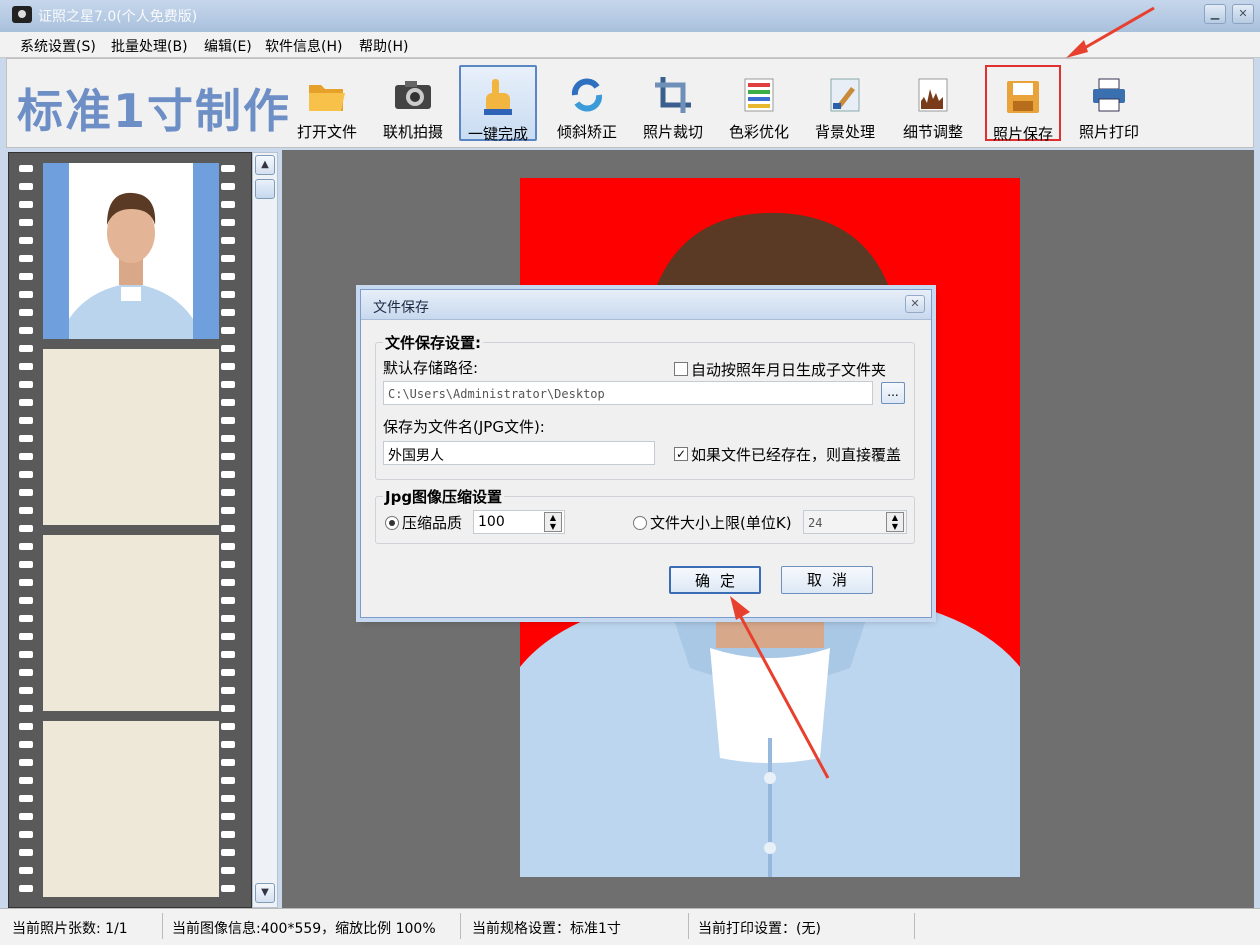 This screenshot has width=1260, height=945. I want to click on menu-edit: 编辑(E), so click(228, 46).